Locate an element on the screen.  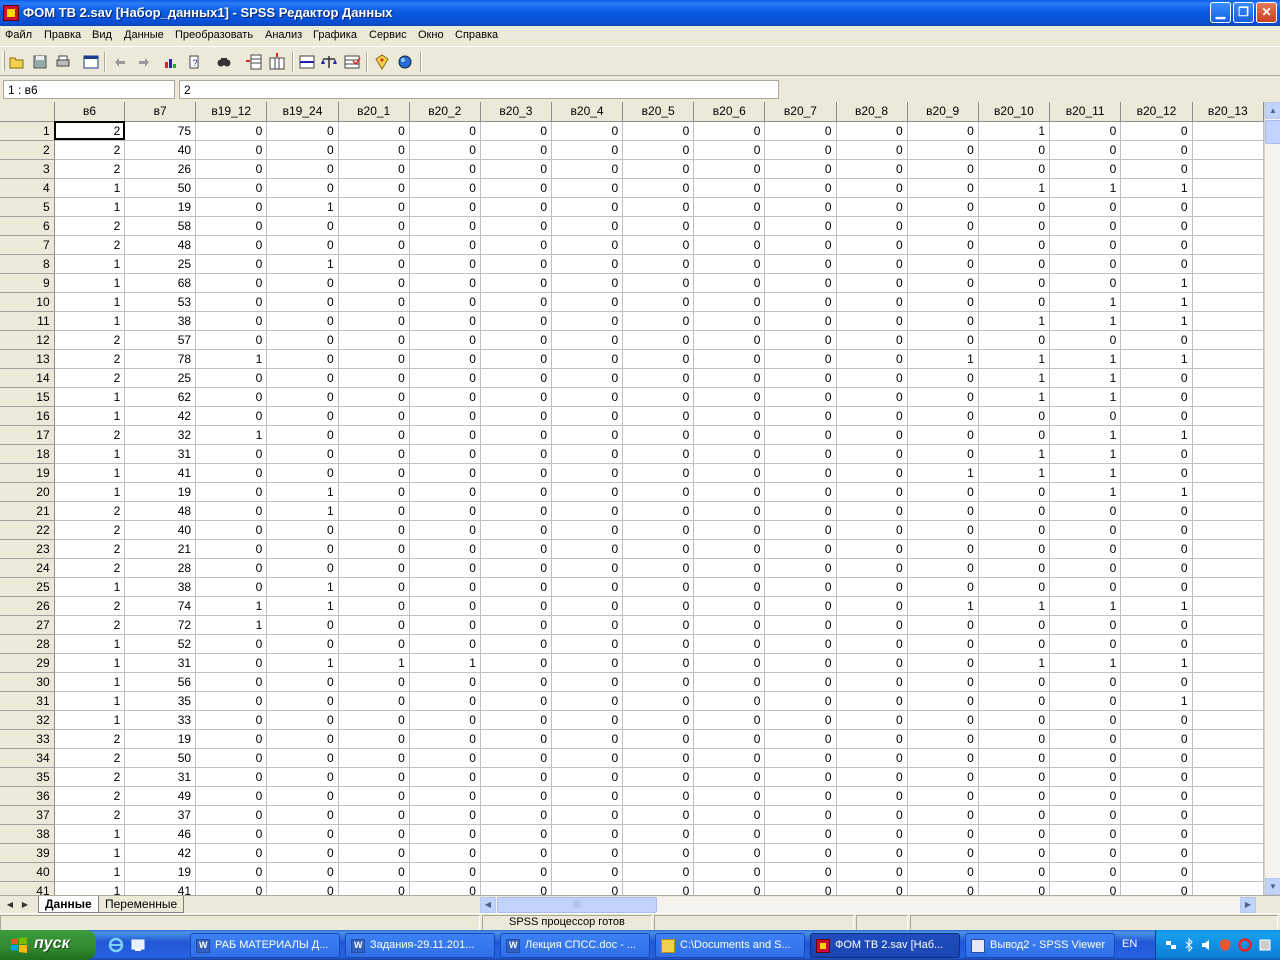
grid-corner is located at coordinates (27, 112).